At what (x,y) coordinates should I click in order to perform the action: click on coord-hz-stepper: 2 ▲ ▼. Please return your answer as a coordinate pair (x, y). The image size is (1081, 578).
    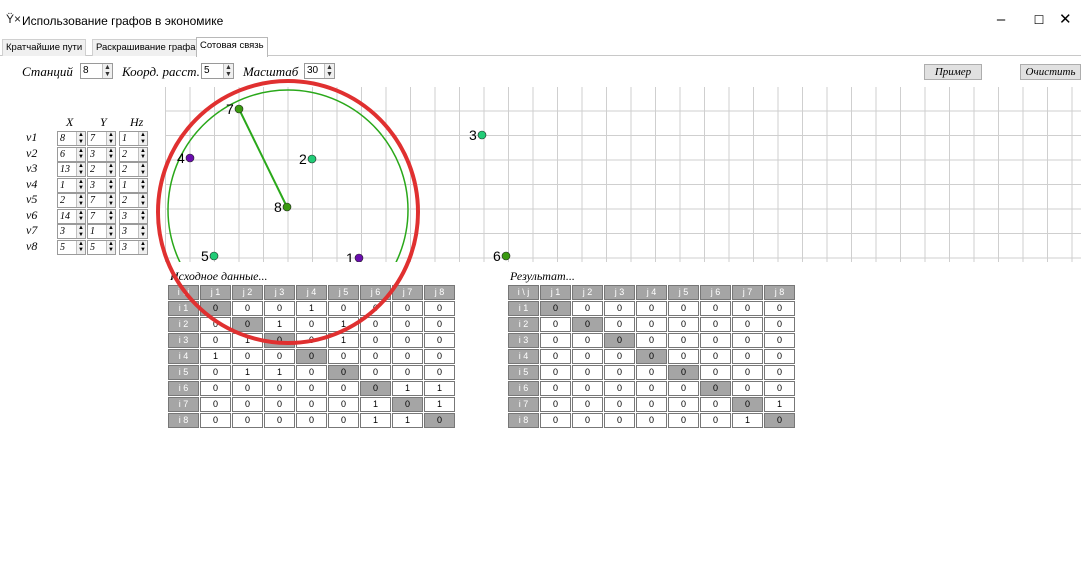
    Looking at the image, I should click on (133, 154).